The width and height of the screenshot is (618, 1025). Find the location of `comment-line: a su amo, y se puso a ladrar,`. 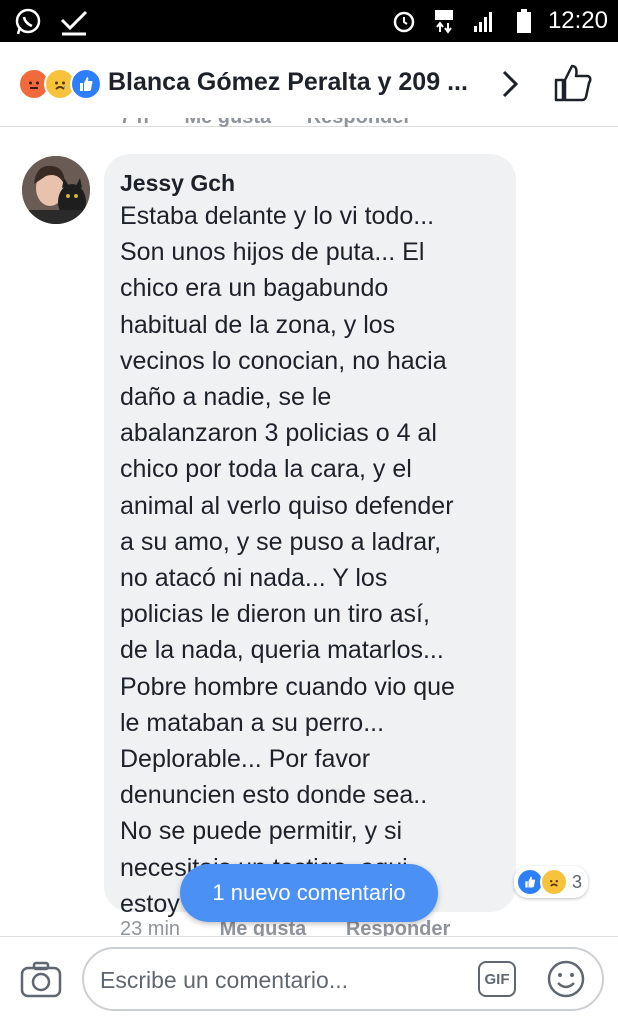

comment-line: a su amo, y se puso a ladrar, is located at coordinates (281, 541).